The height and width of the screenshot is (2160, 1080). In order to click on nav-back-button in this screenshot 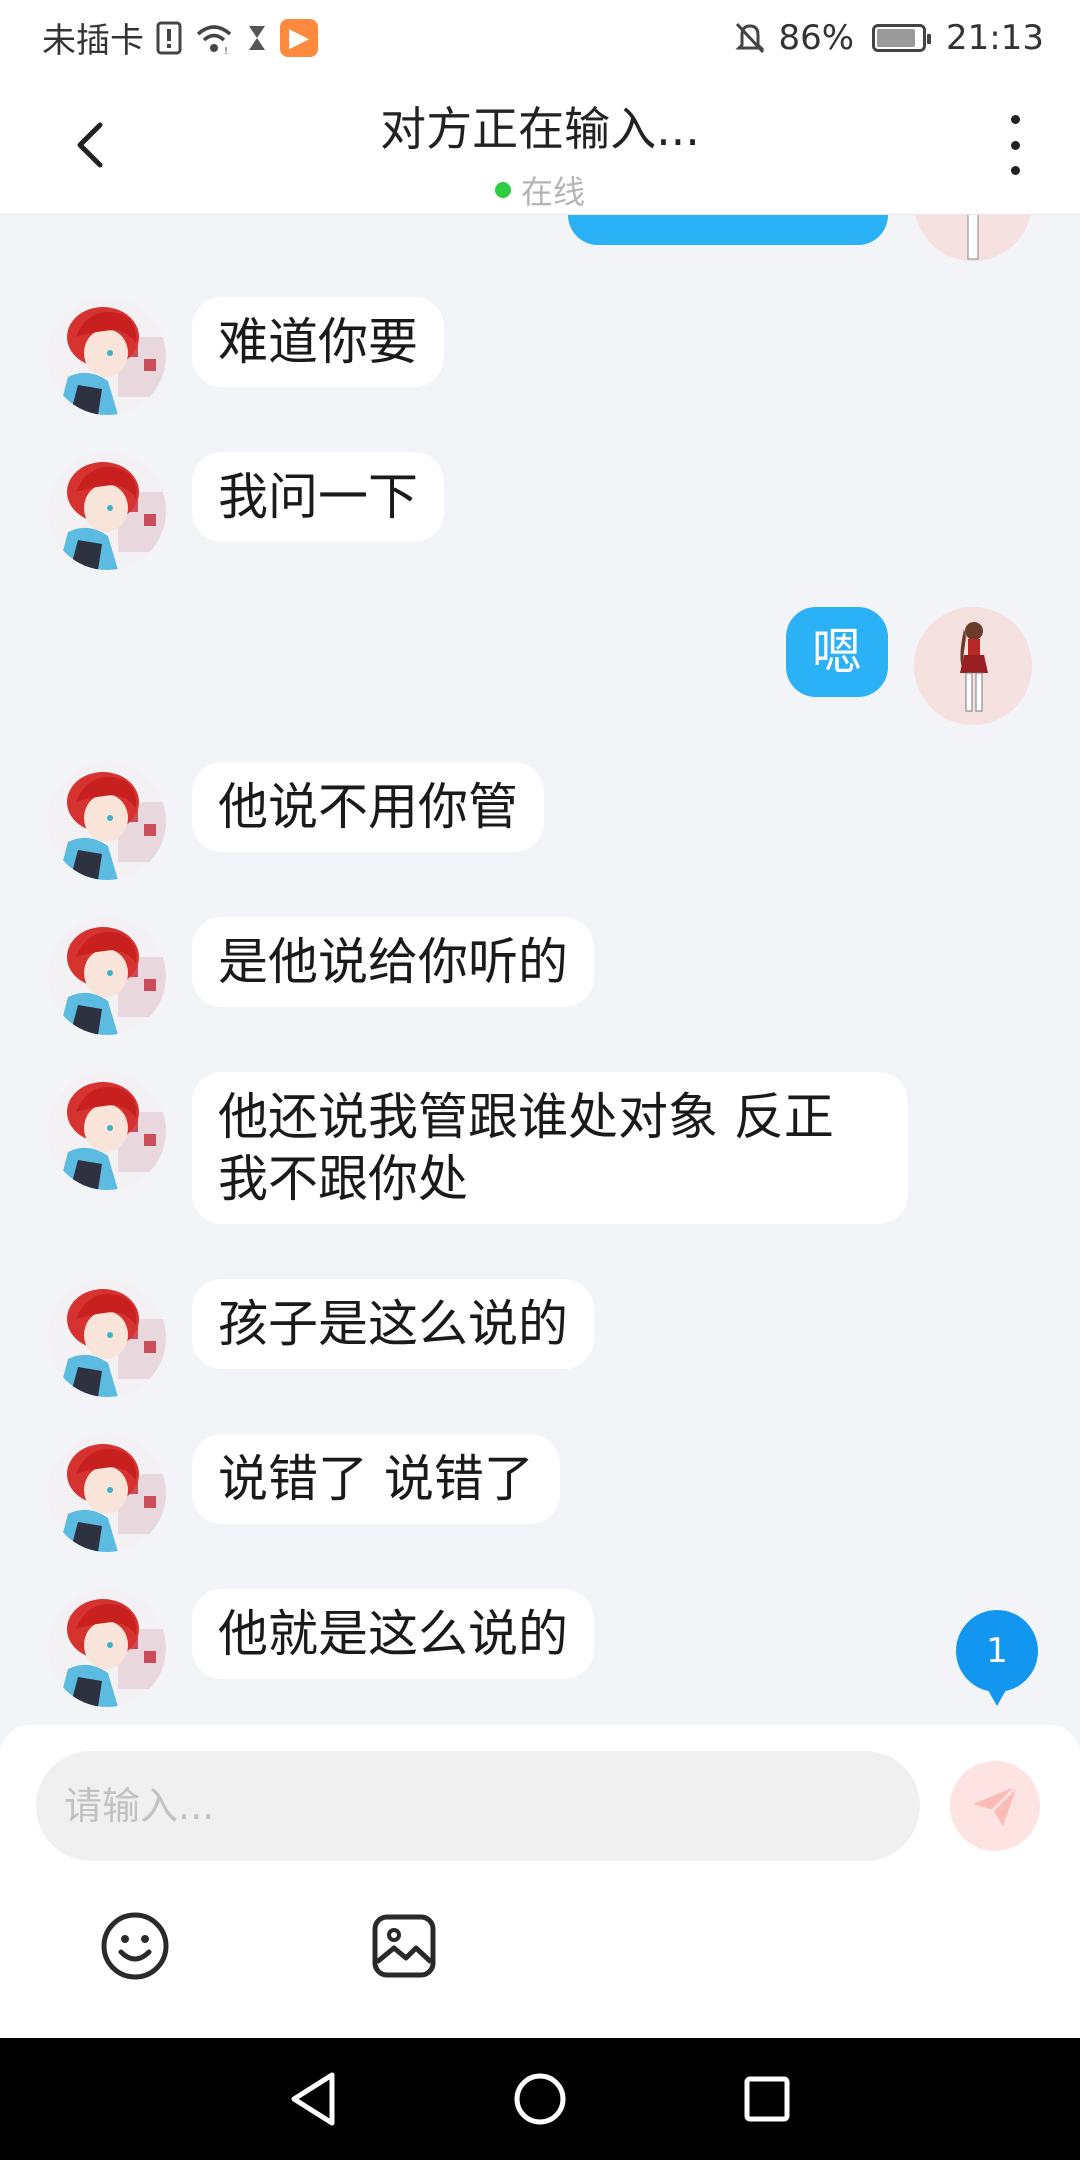, I will do `click(313, 2099)`.